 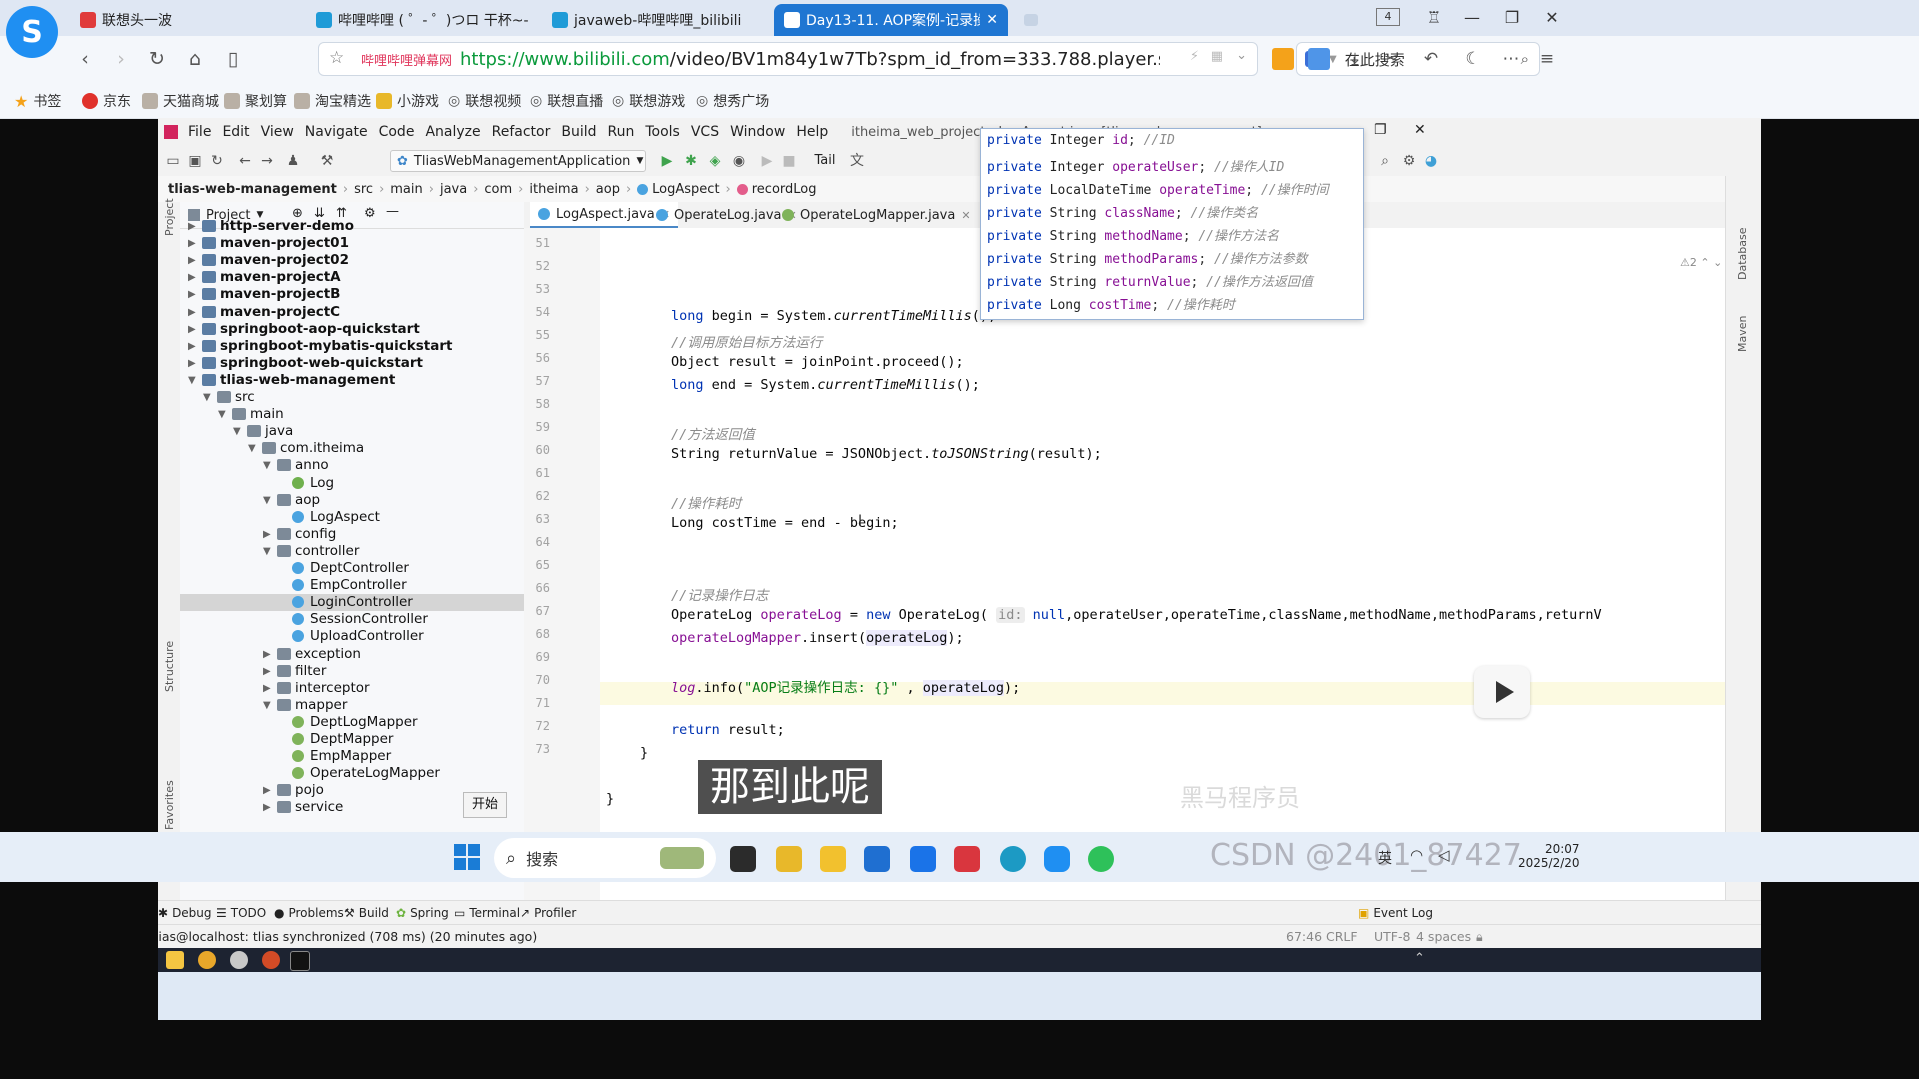 What do you see at coordinates (169, 217) in the screenshot?
I see `project-tool-label: Project` at bounding box center [169, 217].